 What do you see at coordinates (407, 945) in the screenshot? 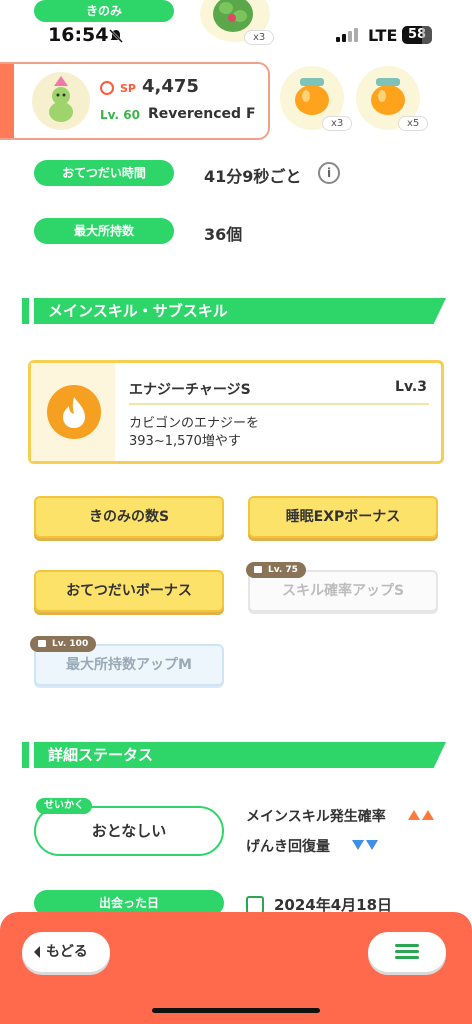
I see `menu-icon` at bounding box center [407, 945].